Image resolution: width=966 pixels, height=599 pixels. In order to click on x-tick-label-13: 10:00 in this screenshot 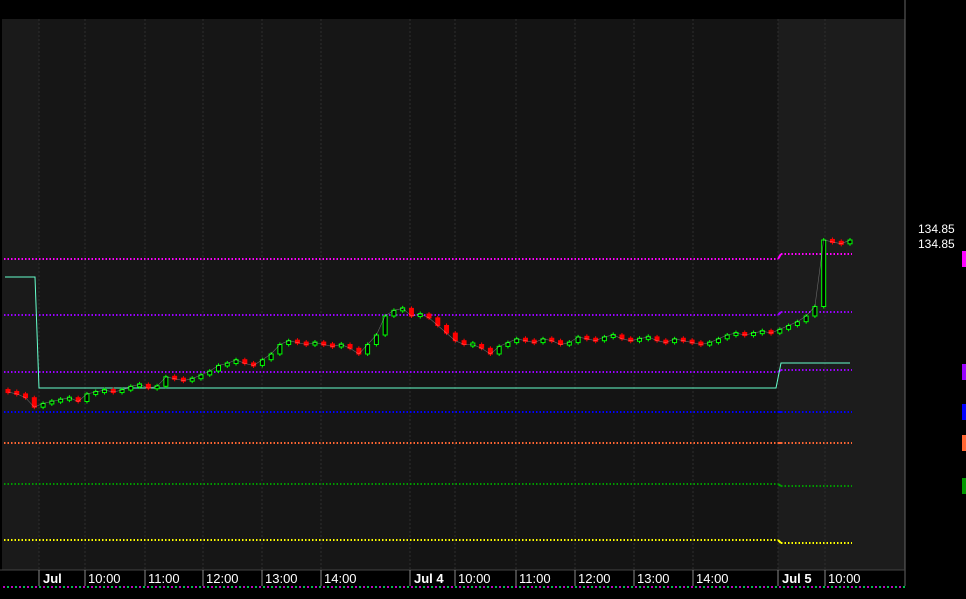, I will do `click(844, 578)`.